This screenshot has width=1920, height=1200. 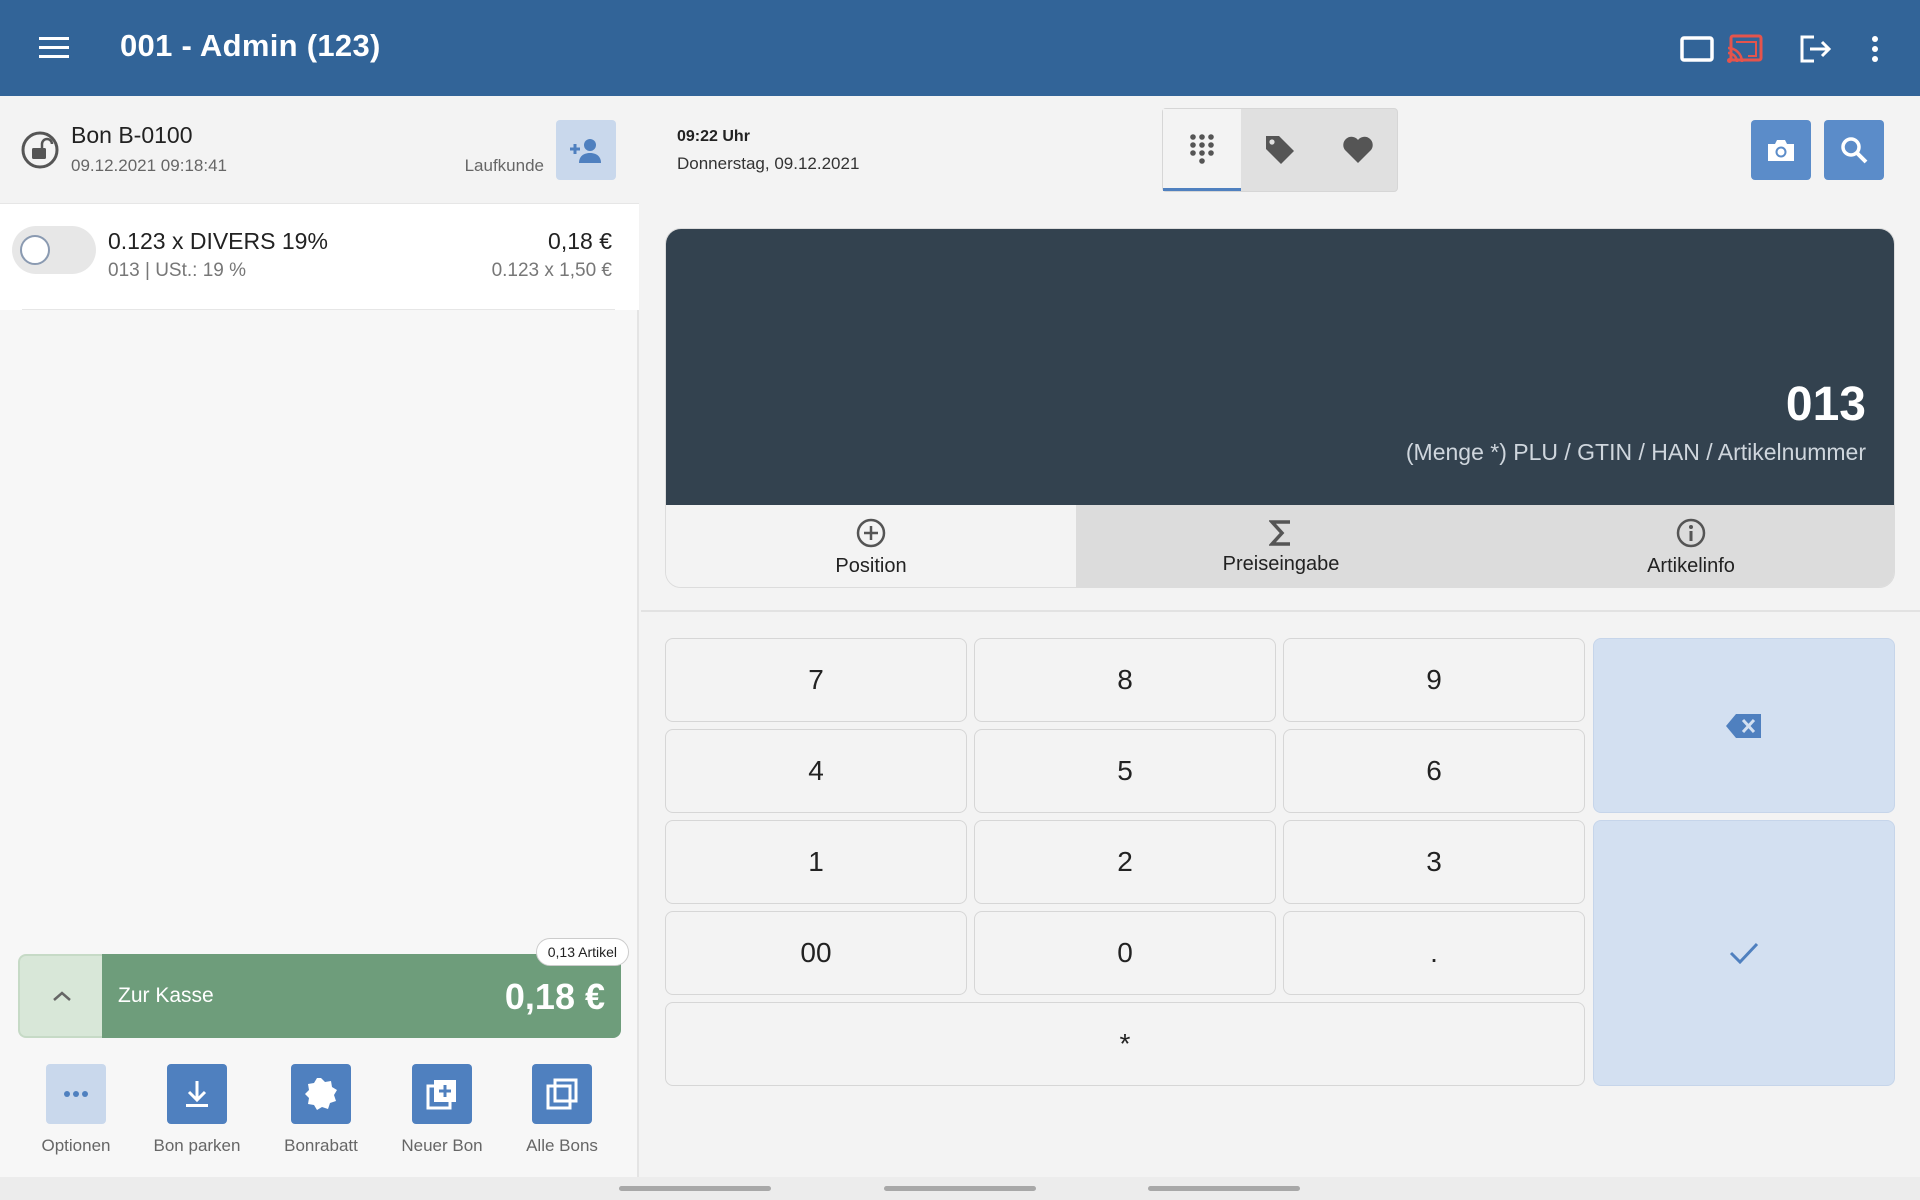 What do you see at coordinates (197, 1145) in the screenshot?
I see `park-receipt-label: Bon parken` at bounding box center [197, 1145].